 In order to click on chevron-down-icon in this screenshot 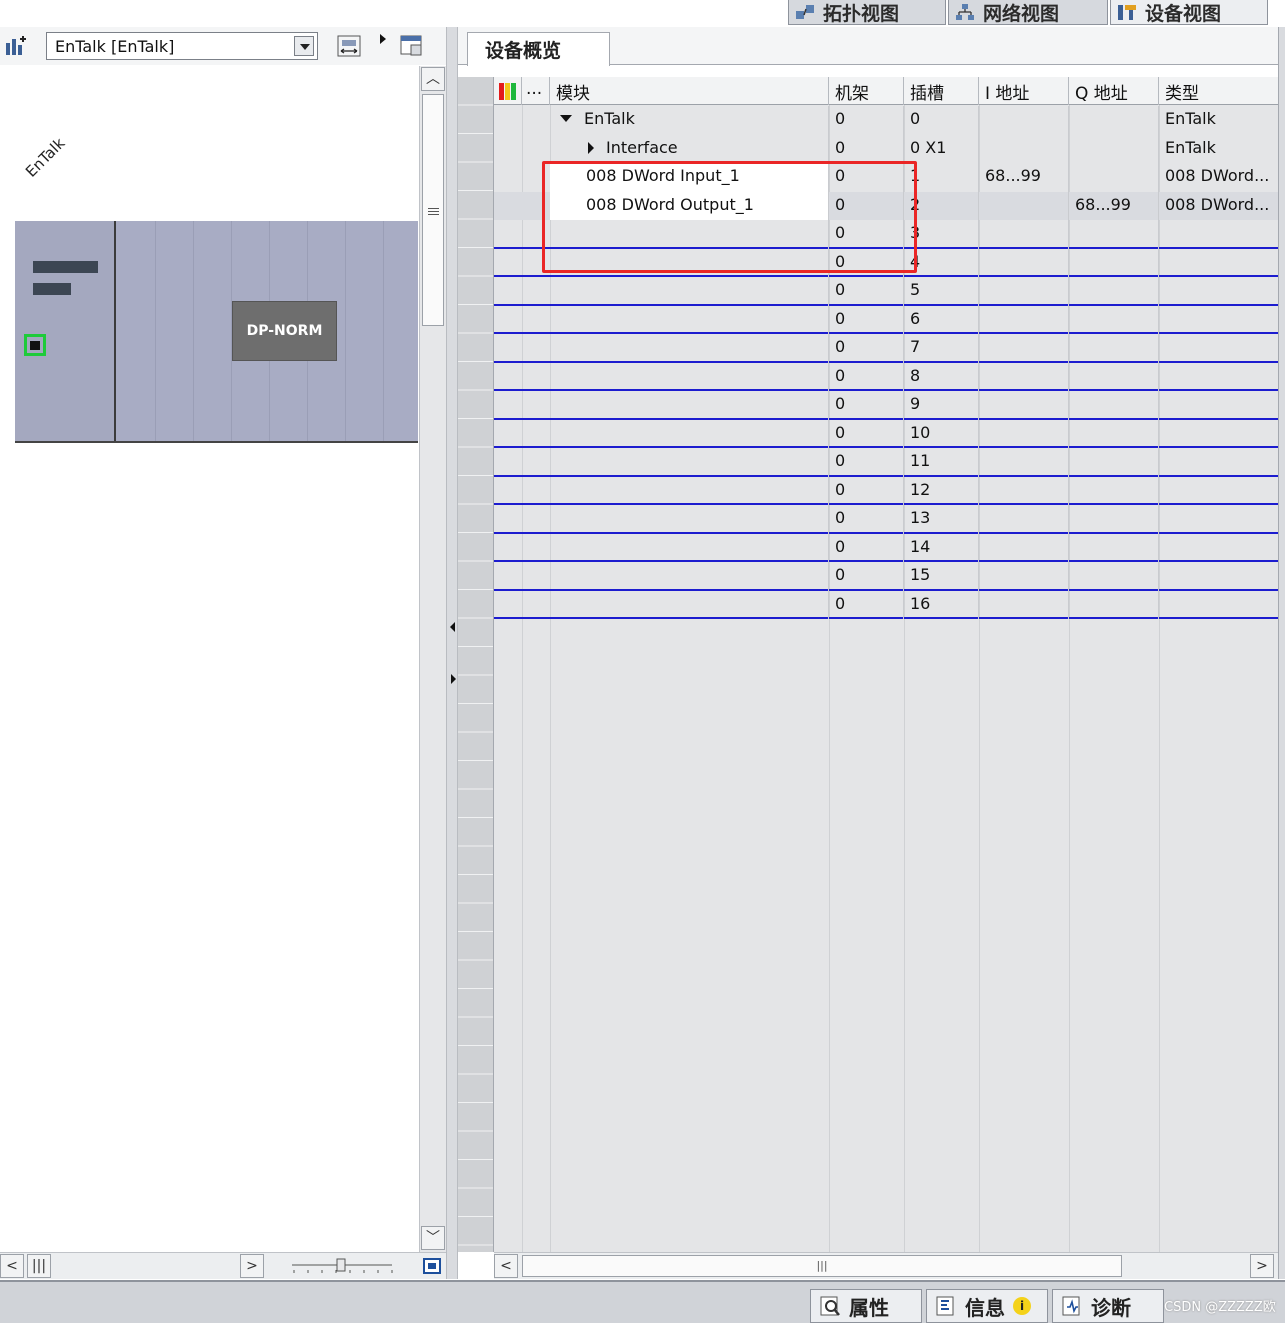, I will do `click(304, 46)`.